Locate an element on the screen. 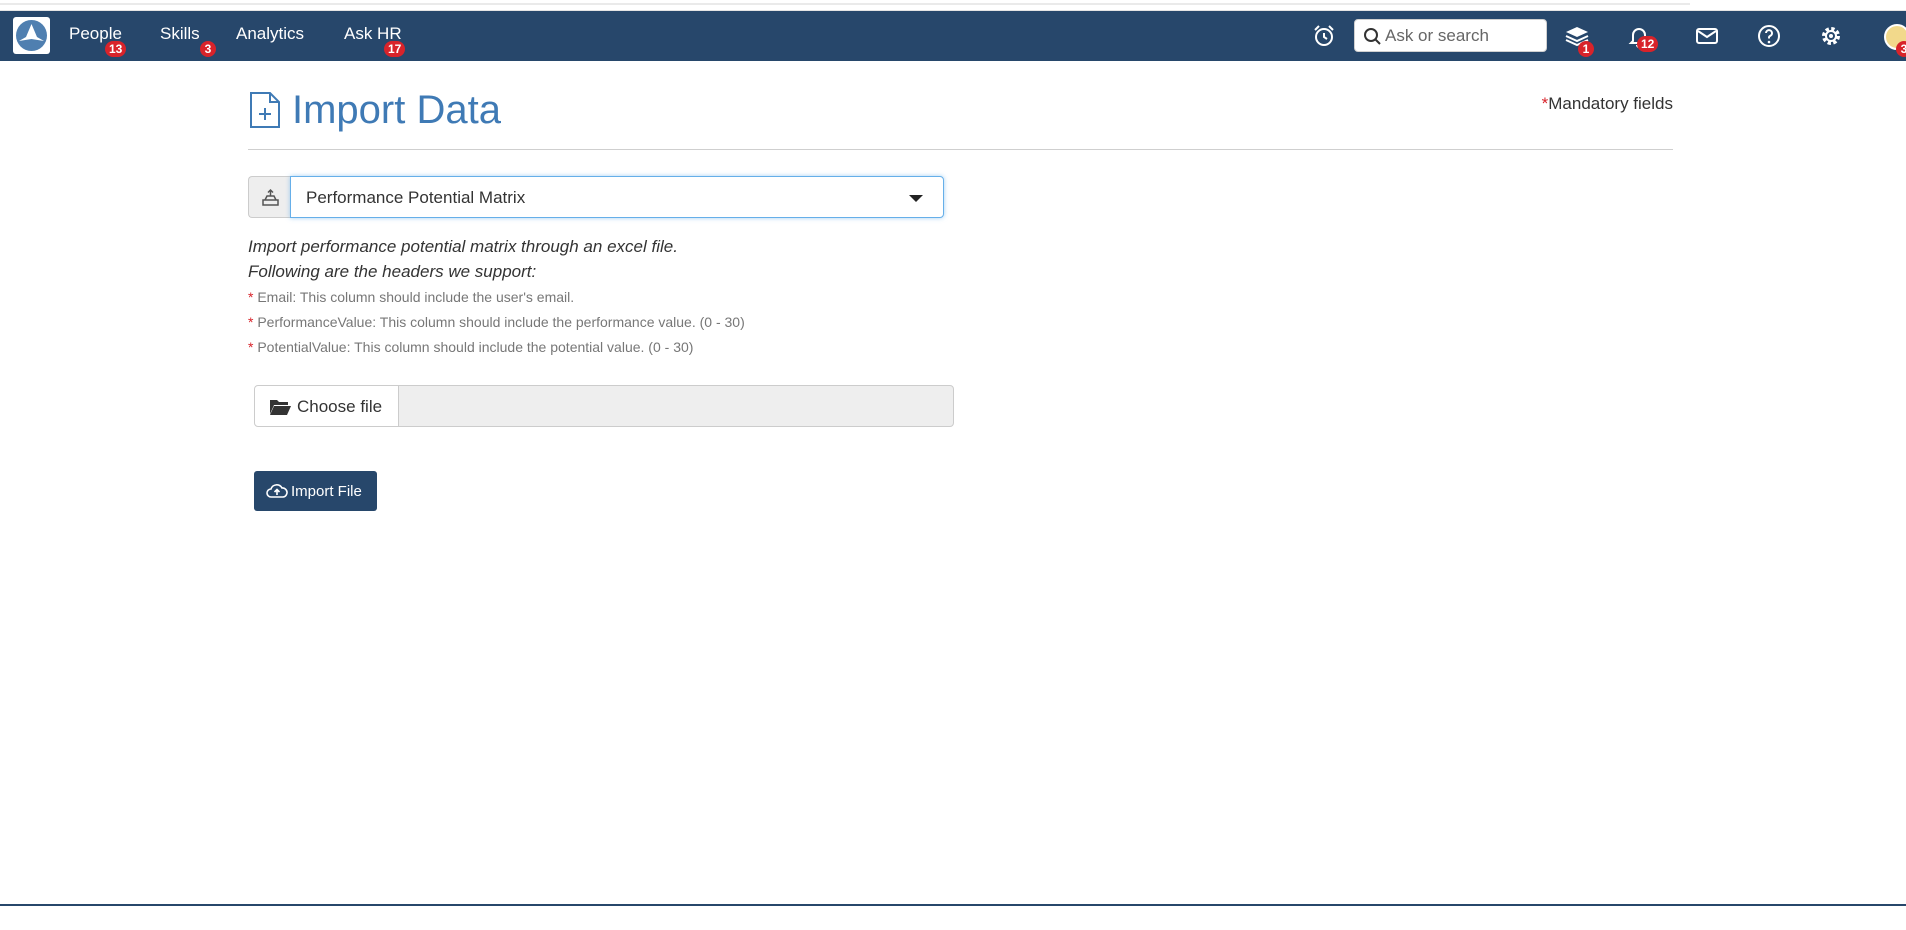 This screenshot has height=930, width=1906. choose-file-label: Choose file is located at coordinates (340, 406).